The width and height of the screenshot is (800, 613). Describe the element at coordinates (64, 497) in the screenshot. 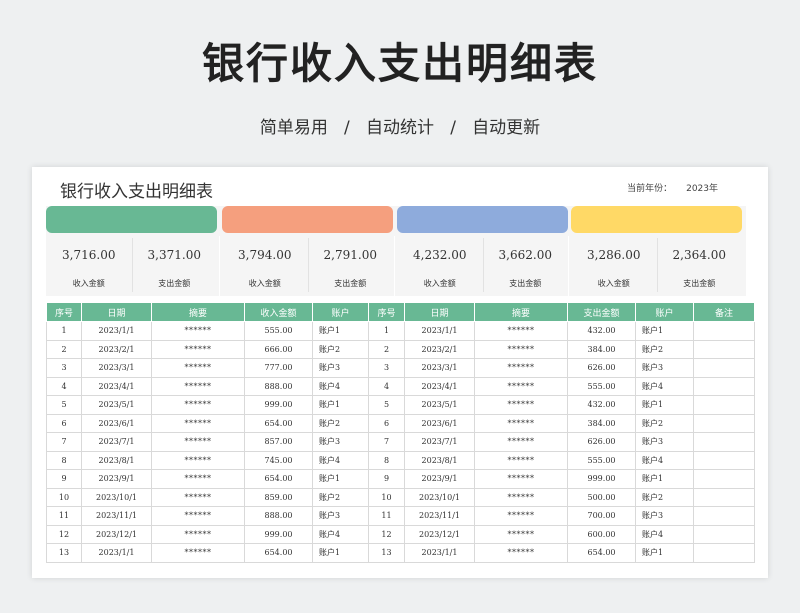

I see `table-cell: 10` at that location.